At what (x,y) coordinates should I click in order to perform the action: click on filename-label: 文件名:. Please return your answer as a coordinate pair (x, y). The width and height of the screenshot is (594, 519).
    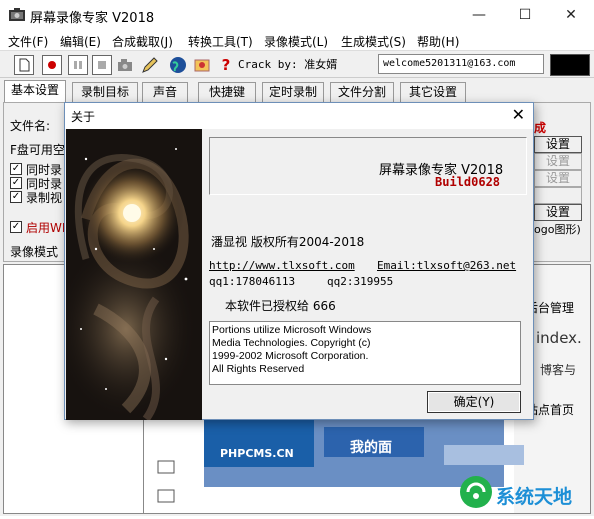
    Looking at the image, I should click on (30, 126).